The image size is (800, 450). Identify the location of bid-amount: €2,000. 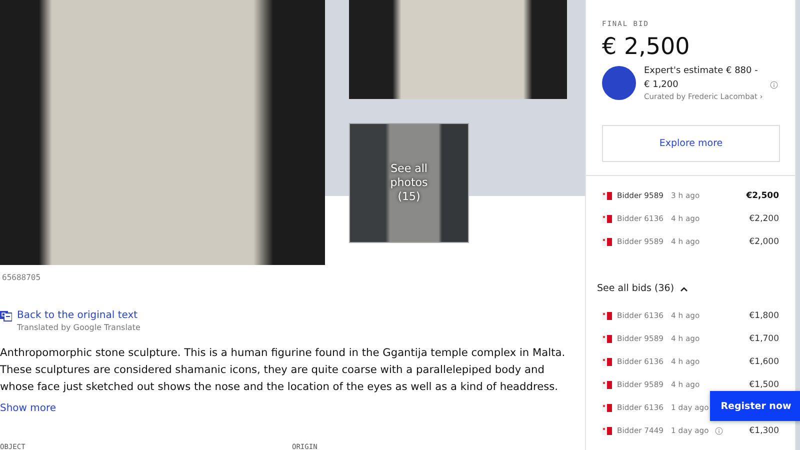
(764, 241).